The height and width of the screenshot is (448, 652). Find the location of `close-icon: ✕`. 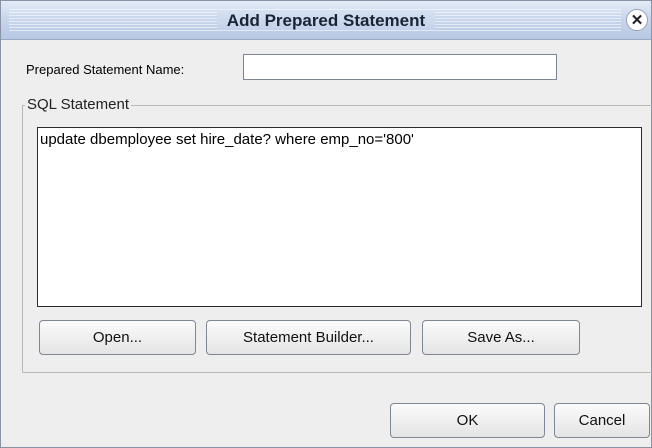

close-icon: ✕ is located at coordinates (637, 20).